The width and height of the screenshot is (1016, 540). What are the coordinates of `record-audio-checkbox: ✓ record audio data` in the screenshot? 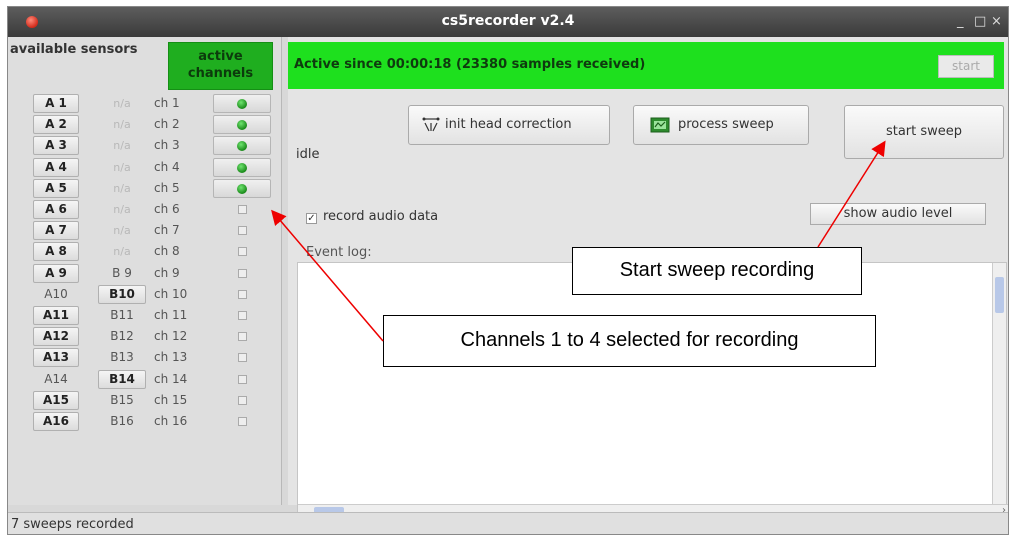 It's located at (372, 216).